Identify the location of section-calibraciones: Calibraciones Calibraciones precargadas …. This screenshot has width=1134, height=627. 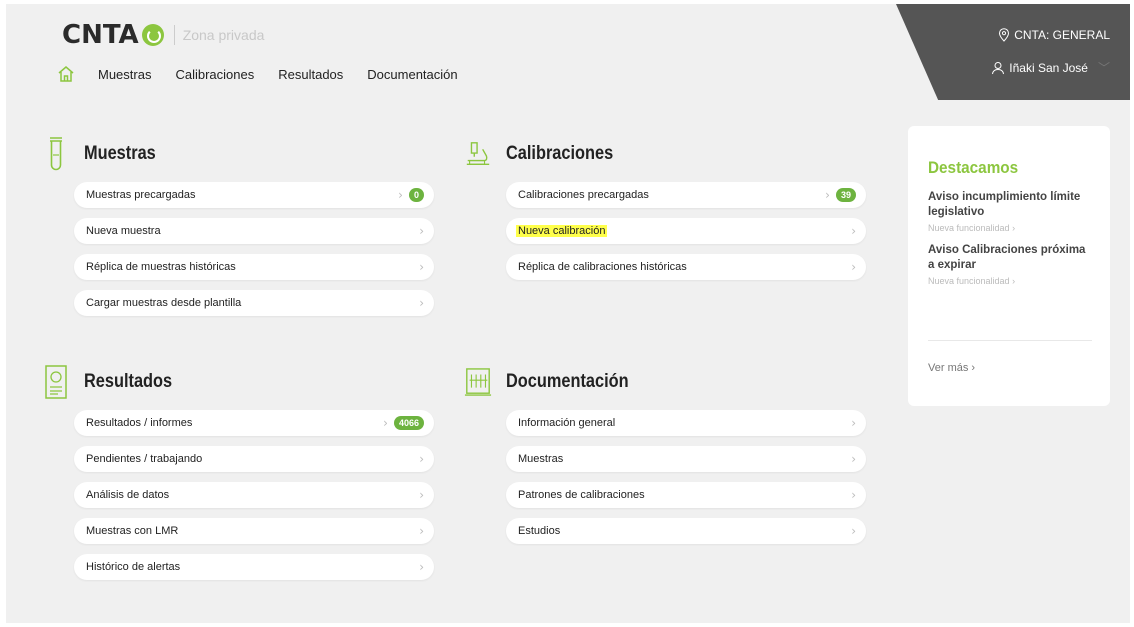
(666, 212).